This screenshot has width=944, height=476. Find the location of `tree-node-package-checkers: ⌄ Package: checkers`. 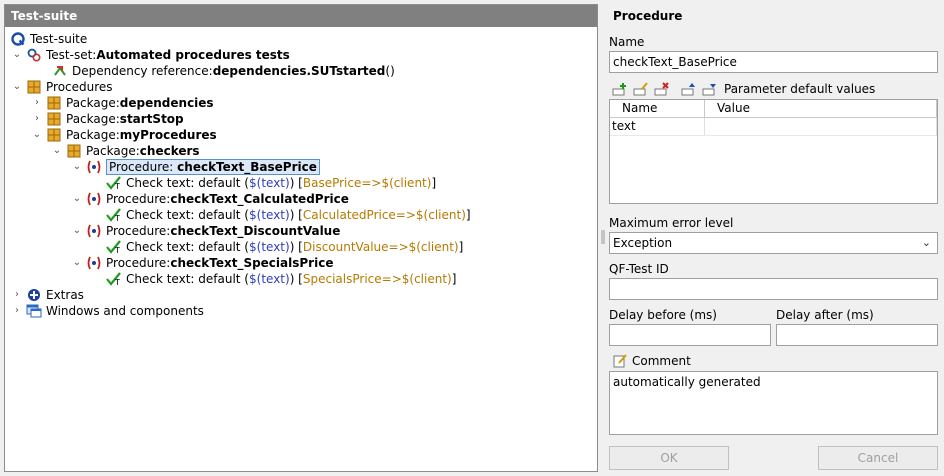

tree-node-package-checkers: ⌄ Package: checkers is located at coordinates (301, 151).